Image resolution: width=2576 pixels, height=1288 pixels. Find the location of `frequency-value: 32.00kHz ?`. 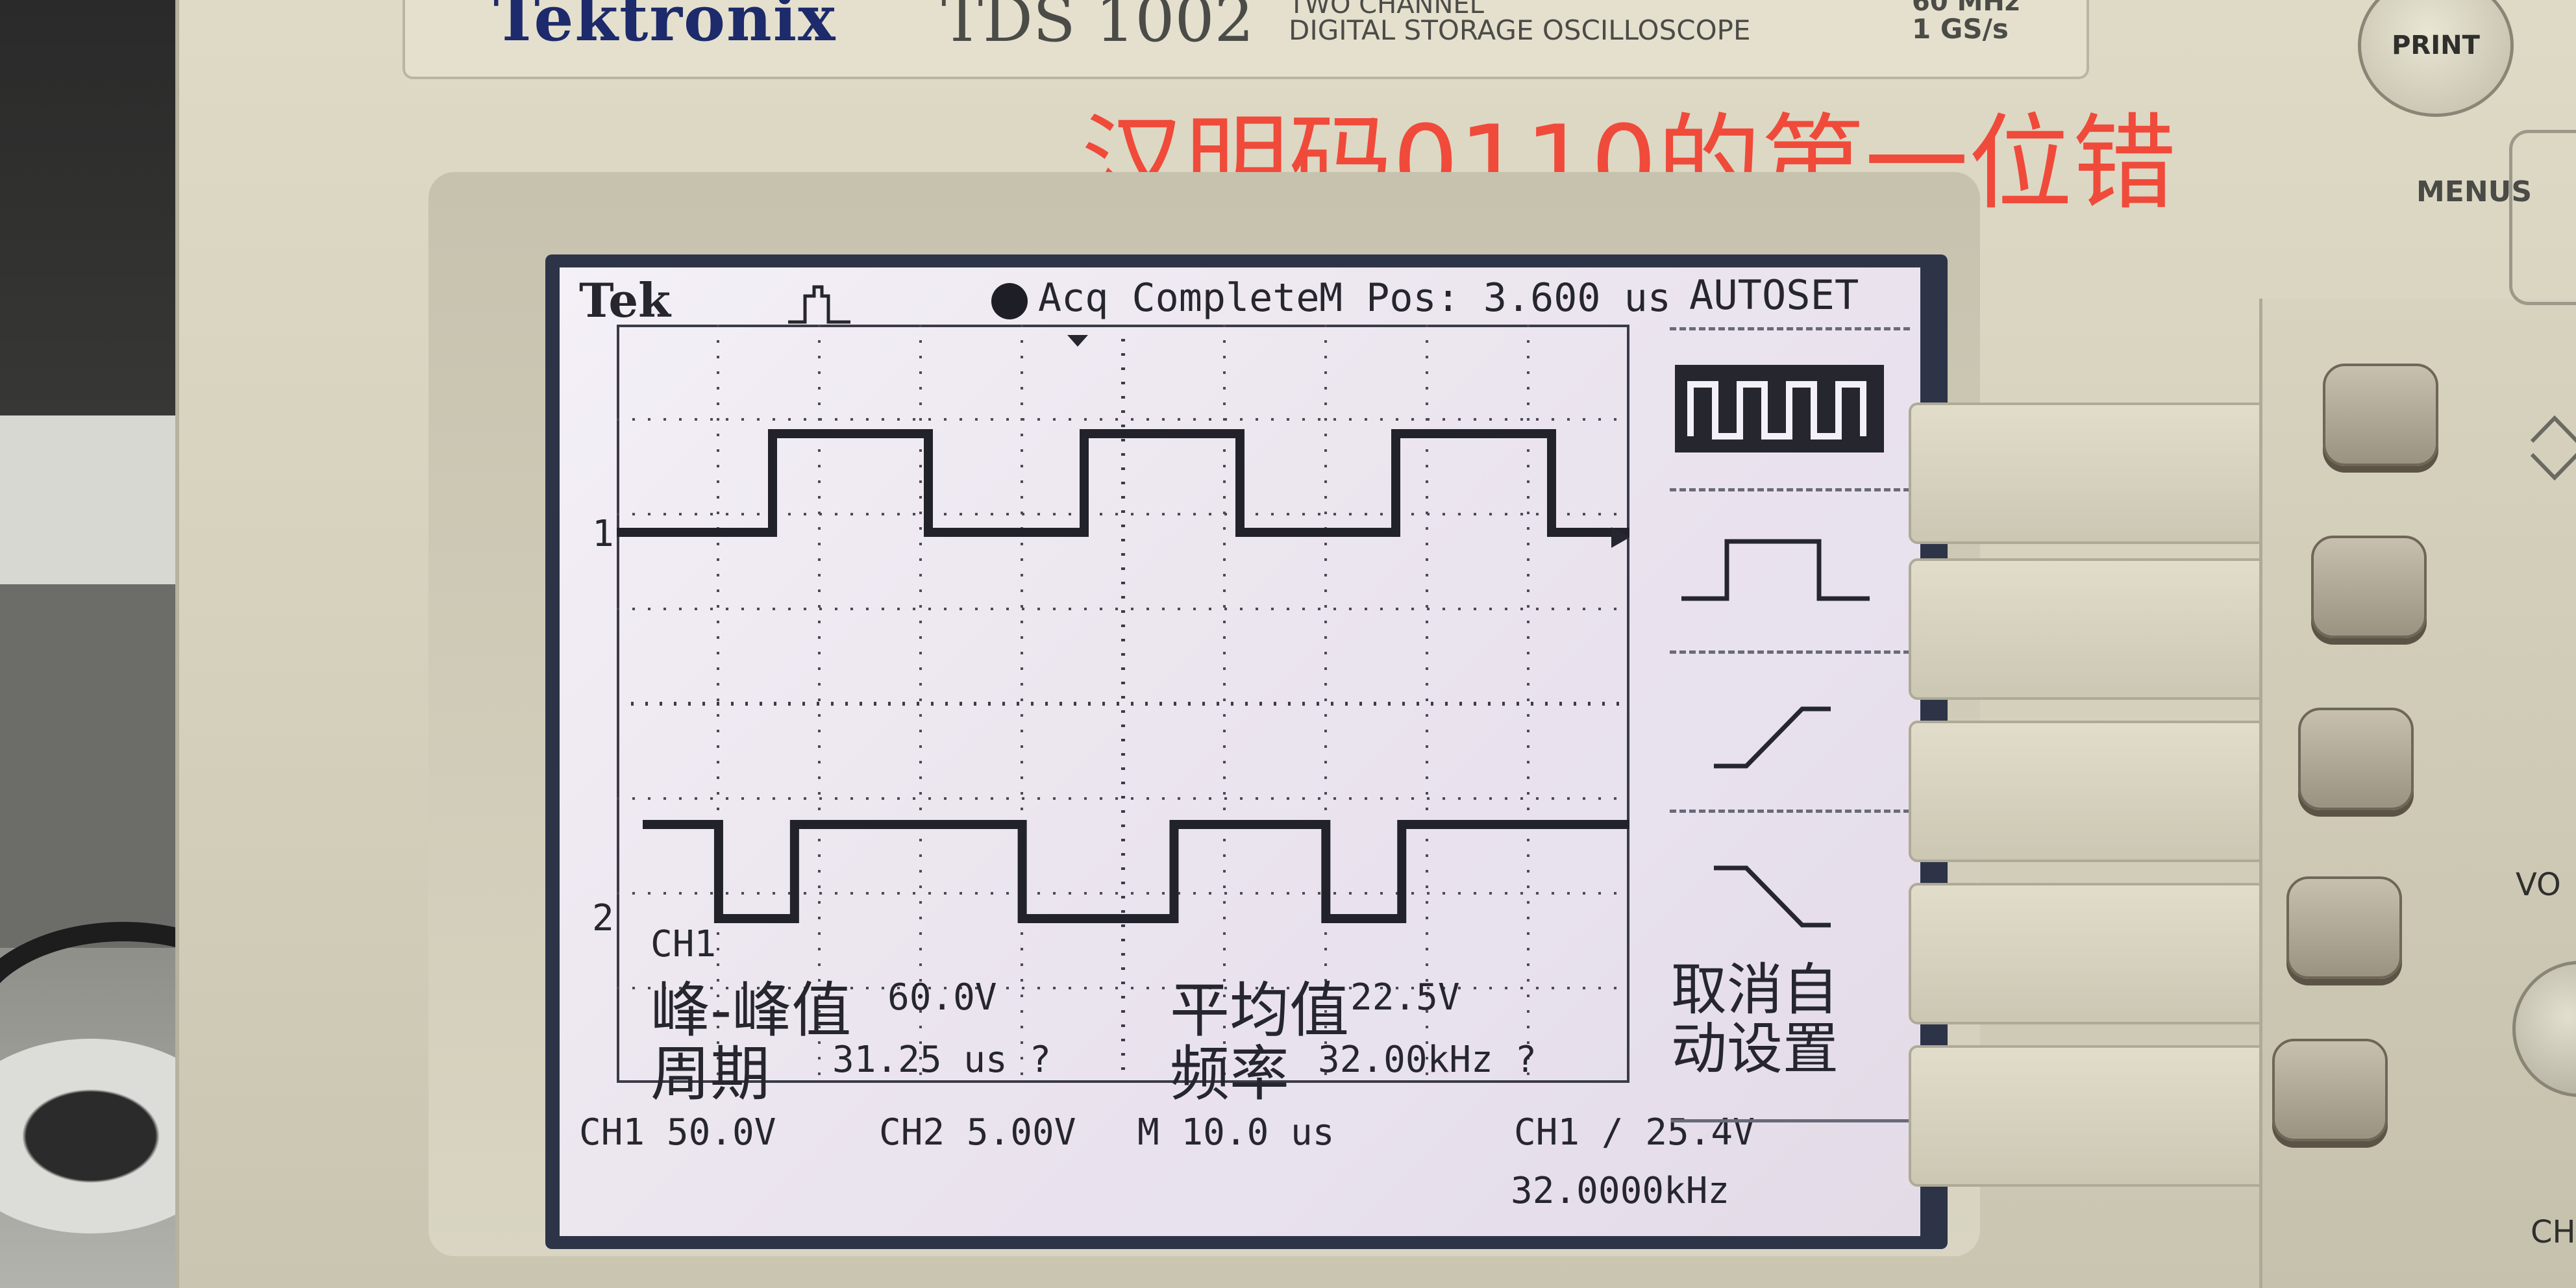

frequency-value: 32.00kHz ? is located at coordinates (1427, 1060).